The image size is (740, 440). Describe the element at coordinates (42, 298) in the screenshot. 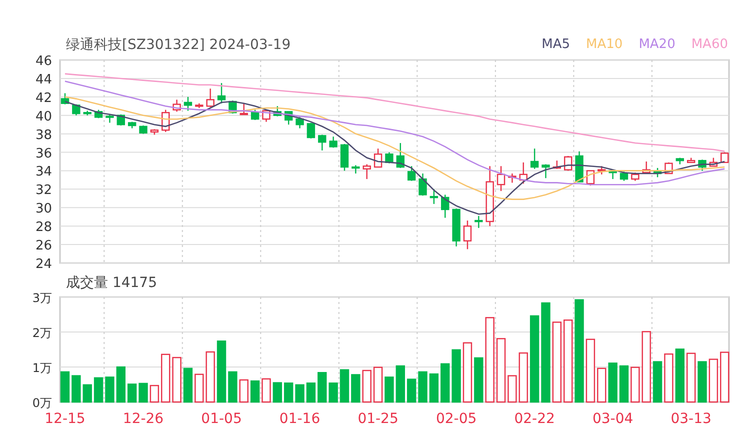

I see `axis-label: 3万` at that location.